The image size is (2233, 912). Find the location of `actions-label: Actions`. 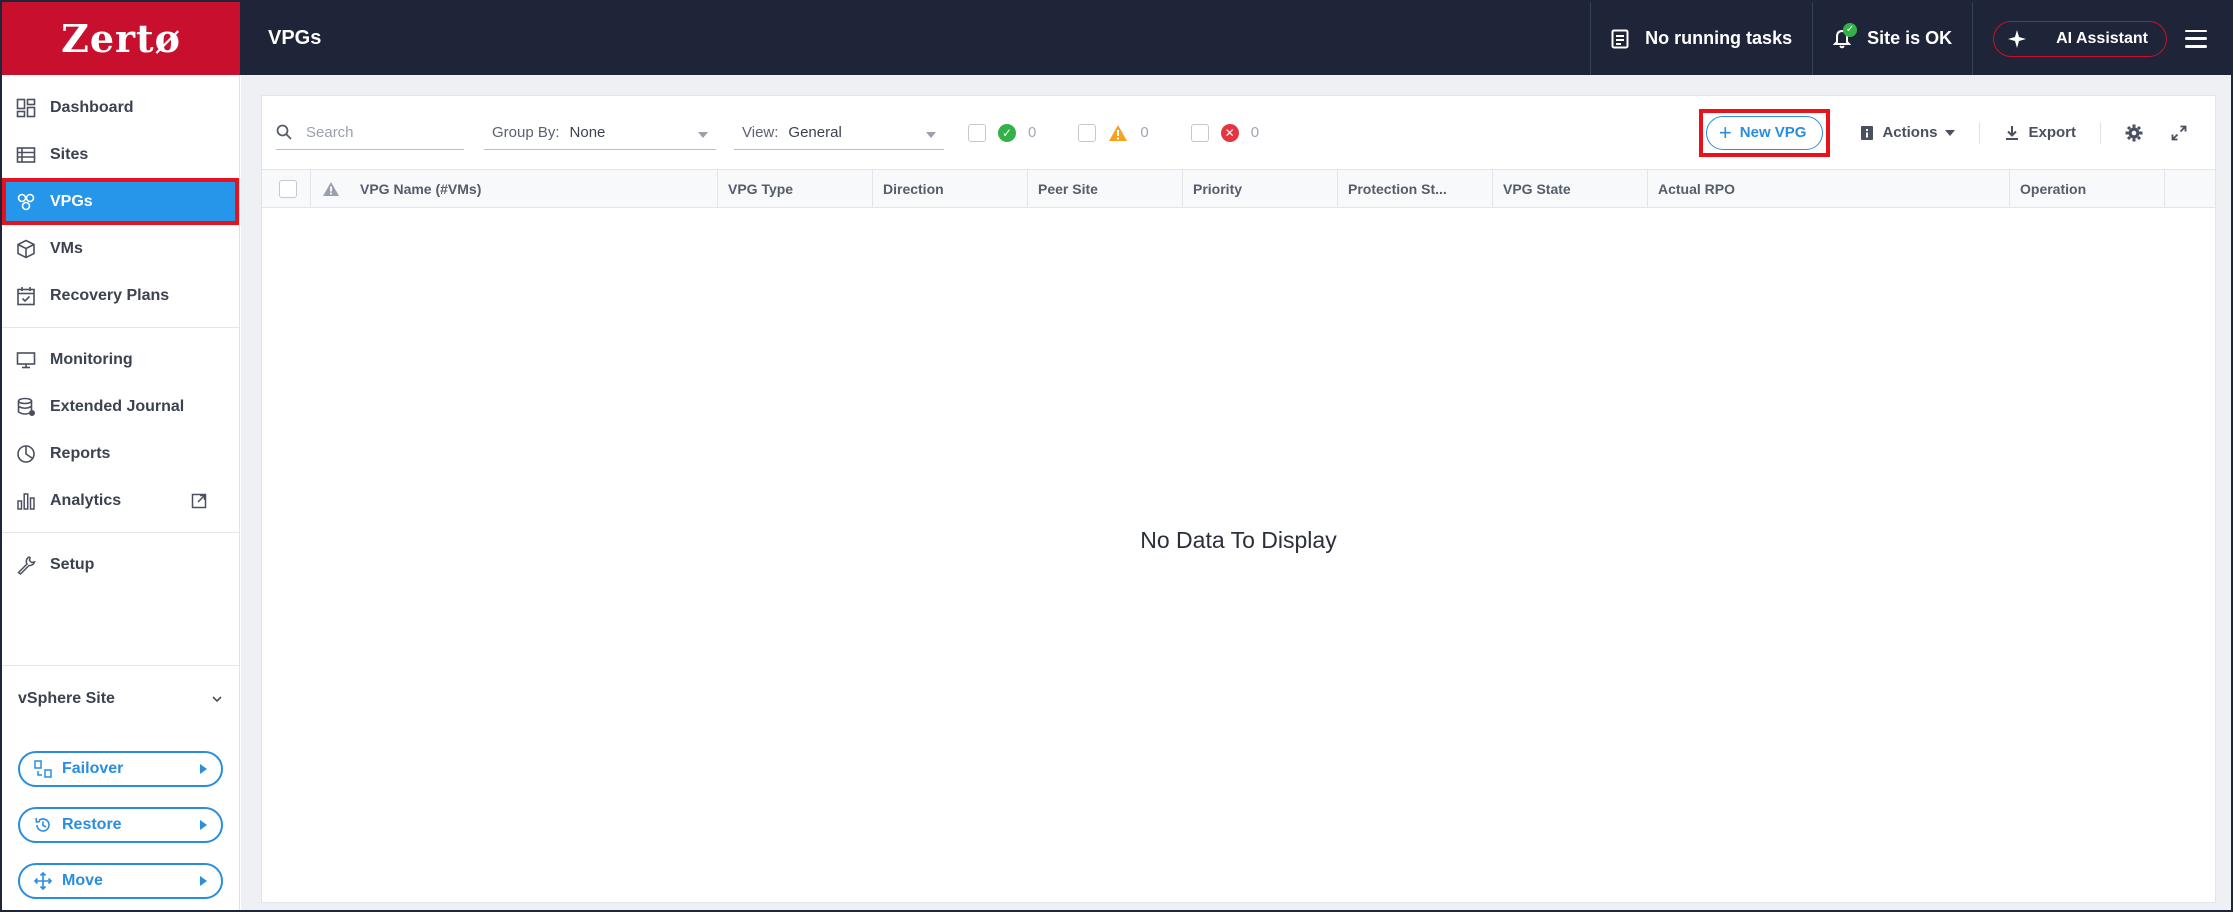

actions-label: Actions is located at coordinates (1910, 132).